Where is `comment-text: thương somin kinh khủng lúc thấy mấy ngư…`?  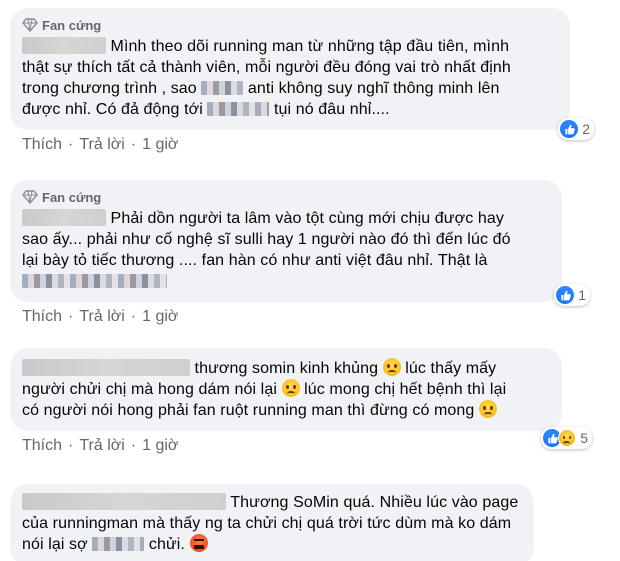 comment-text: thương somin kinh khủng lúc thấy mấy ngư… is located at coordinates (264, 388).